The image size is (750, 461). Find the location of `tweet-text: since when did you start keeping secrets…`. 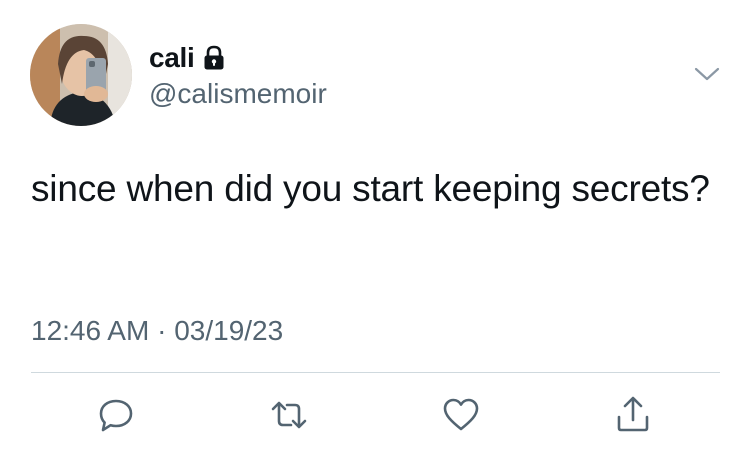

tweet-text: since when did you start keeping secrets… is located at coordinates (370, 188).